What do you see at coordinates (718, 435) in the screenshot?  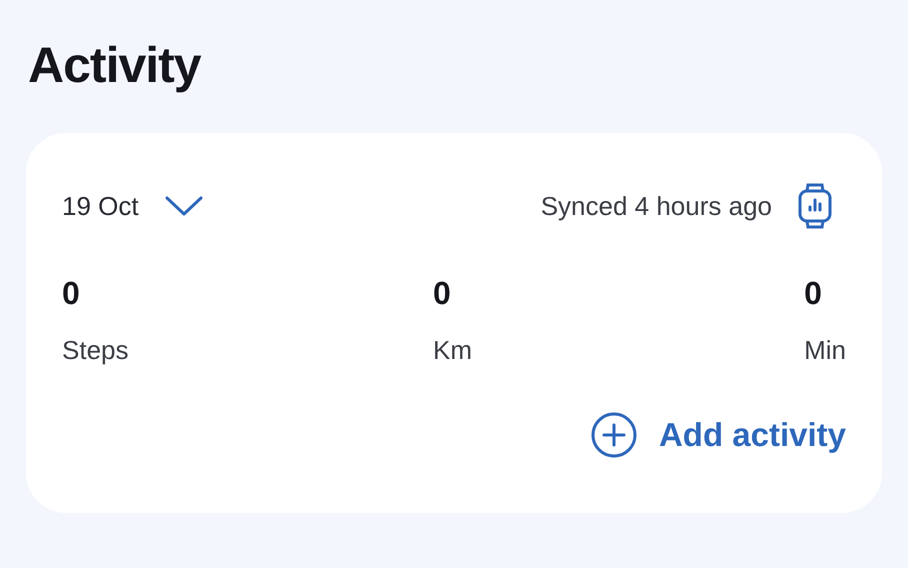 I see `add-activity-button: Add activity` at bounding box center [718, 435].